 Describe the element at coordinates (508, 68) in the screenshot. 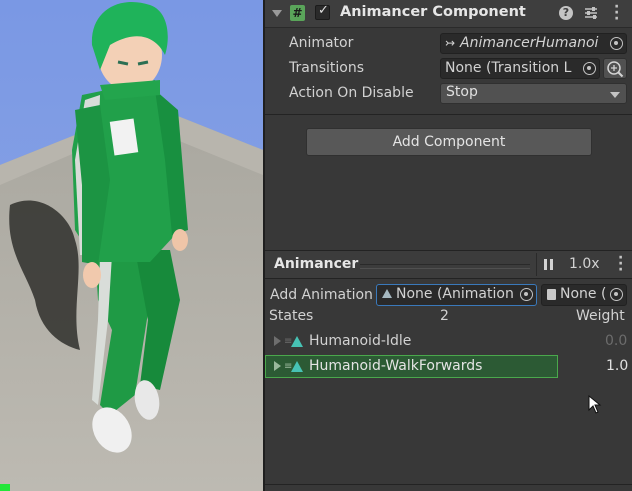

I see `transitions-value: None (Transition L` at that location.